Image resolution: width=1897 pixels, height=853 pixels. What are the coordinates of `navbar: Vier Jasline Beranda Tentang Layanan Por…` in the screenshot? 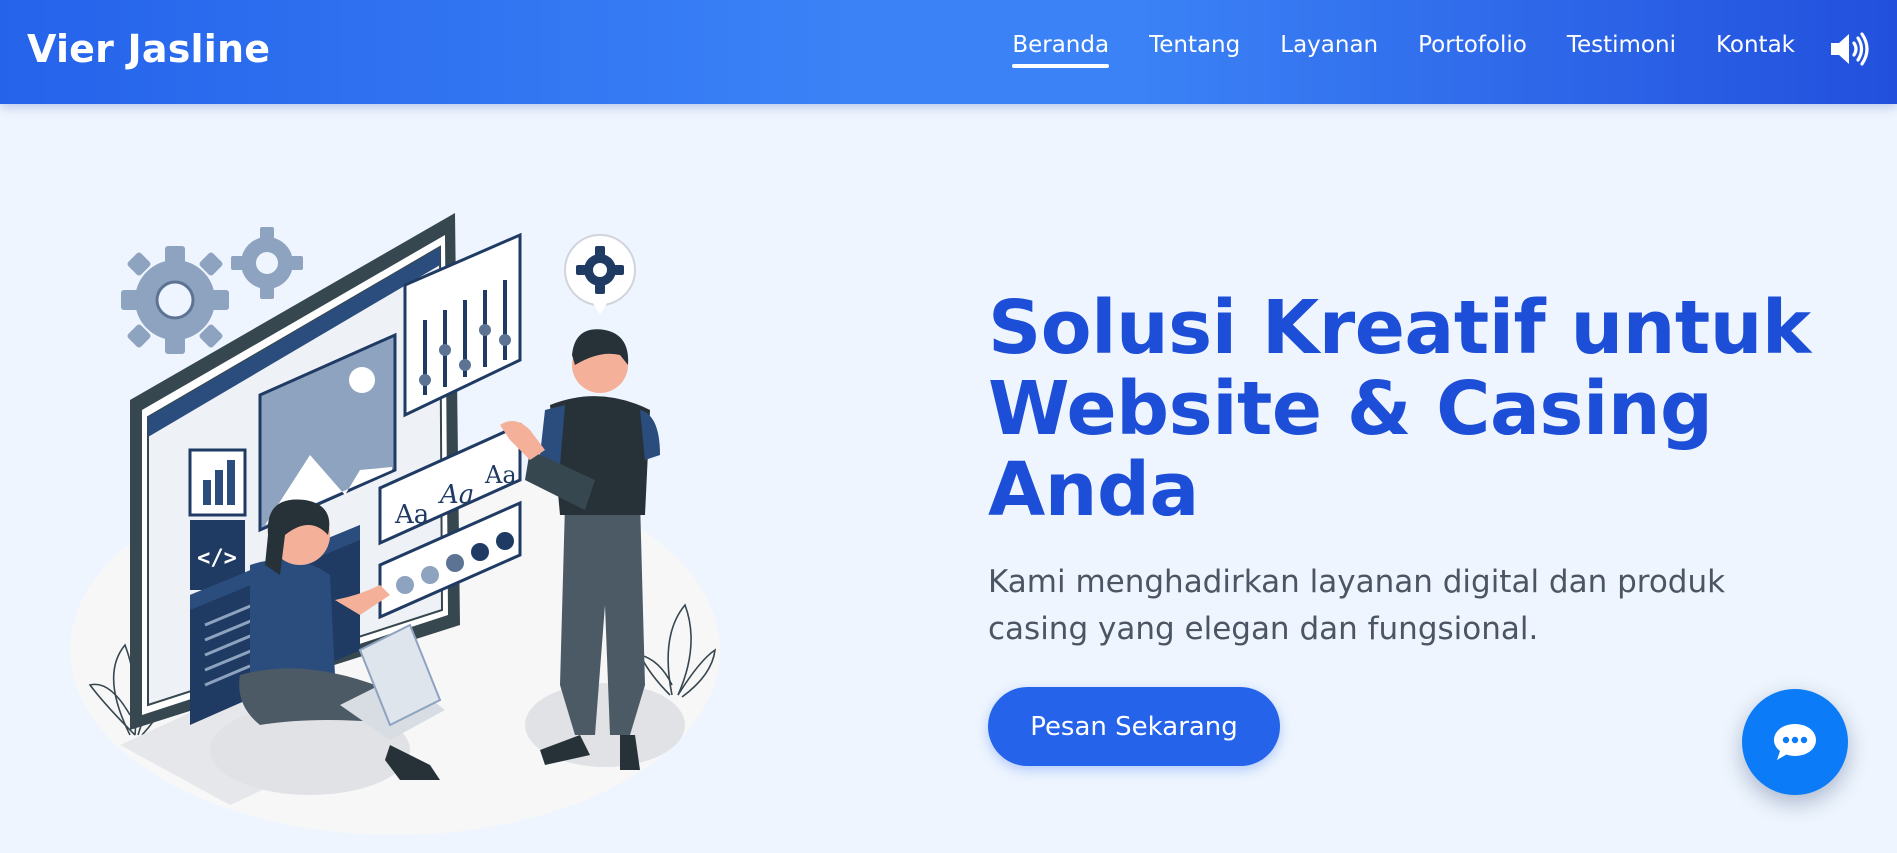 It's located at (948, 52).